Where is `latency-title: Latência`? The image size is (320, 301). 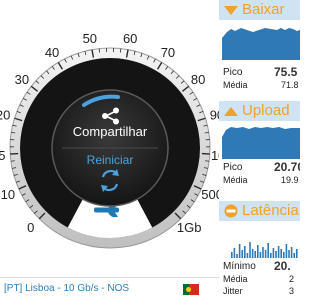
latency-title: Latência is located at coordinates (270, 210).